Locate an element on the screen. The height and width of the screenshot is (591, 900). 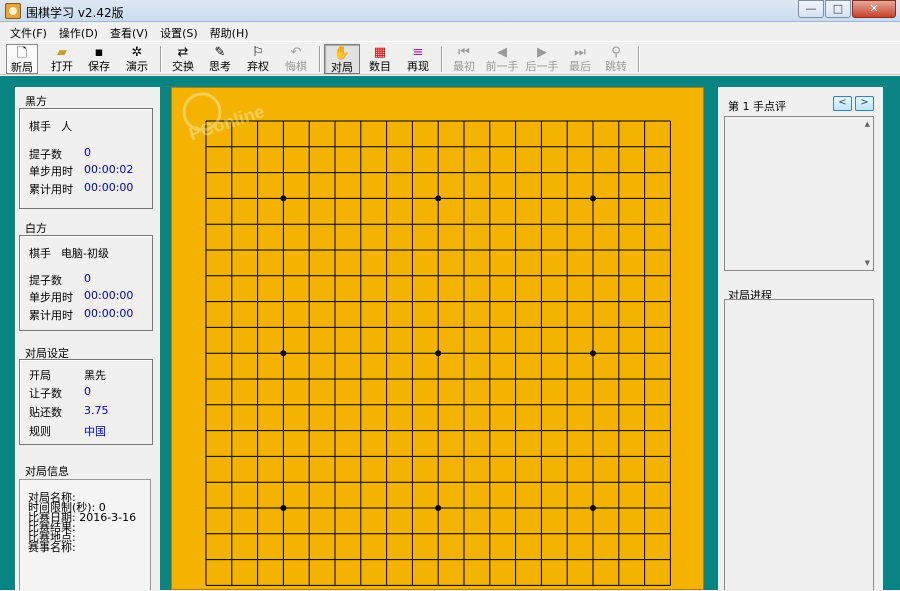
black-total-time-value: 00:00:00 is located at coordinates (109, 187).